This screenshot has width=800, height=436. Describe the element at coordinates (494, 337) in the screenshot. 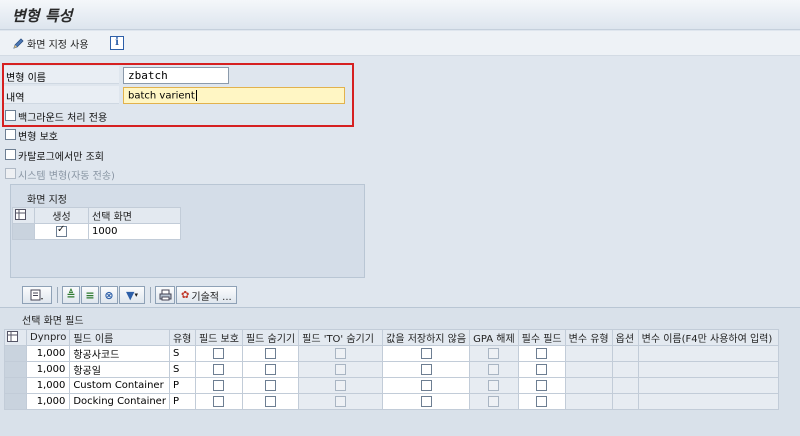

I see `col-gpa-off: GPA 해제` at that location.